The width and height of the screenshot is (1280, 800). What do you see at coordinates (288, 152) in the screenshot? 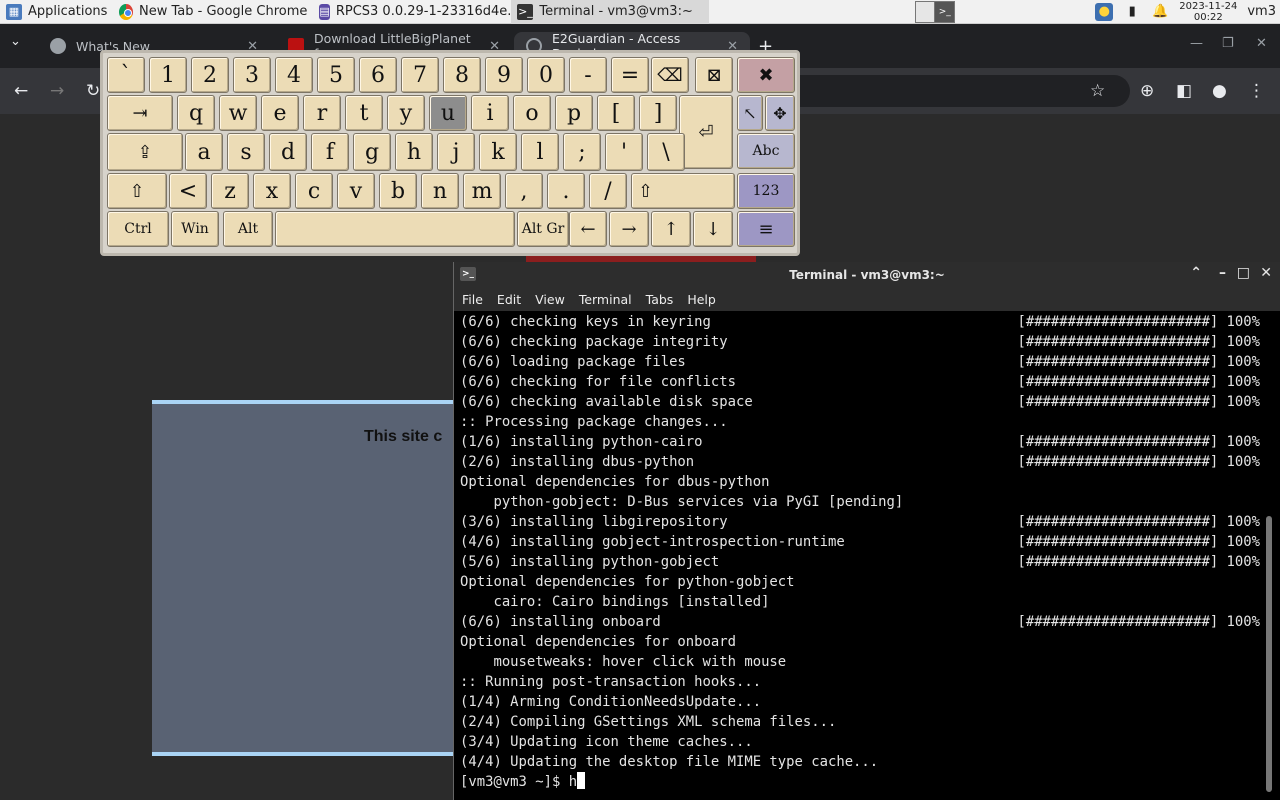
I see `key-d: d` at bounding box center [288, 152].